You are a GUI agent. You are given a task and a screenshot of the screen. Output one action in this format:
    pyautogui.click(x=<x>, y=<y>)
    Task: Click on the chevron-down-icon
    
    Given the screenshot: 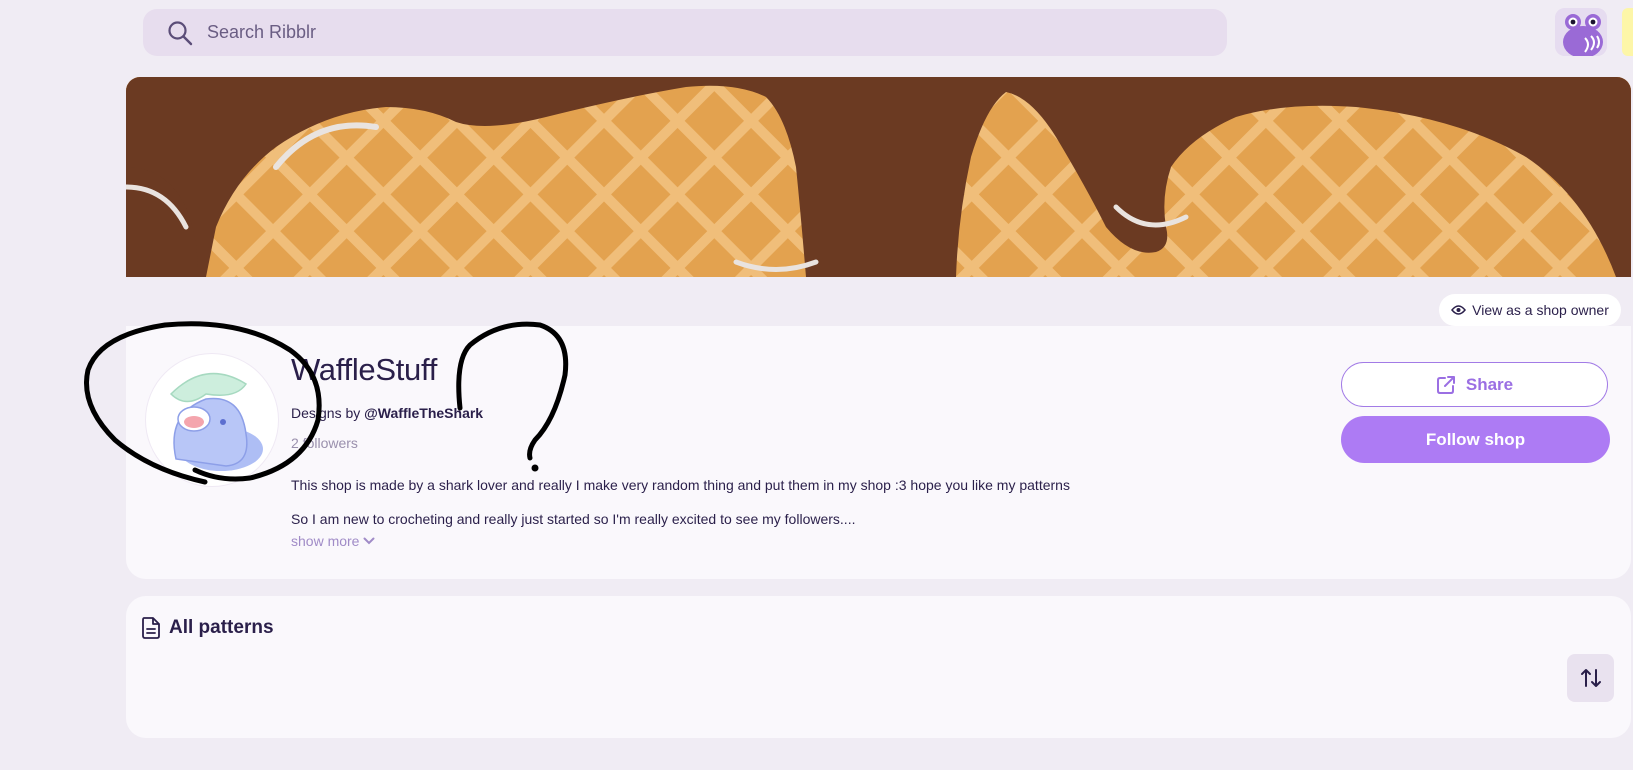 What is the action you would take?
    pyautogui.click(x=369, y=541)
    